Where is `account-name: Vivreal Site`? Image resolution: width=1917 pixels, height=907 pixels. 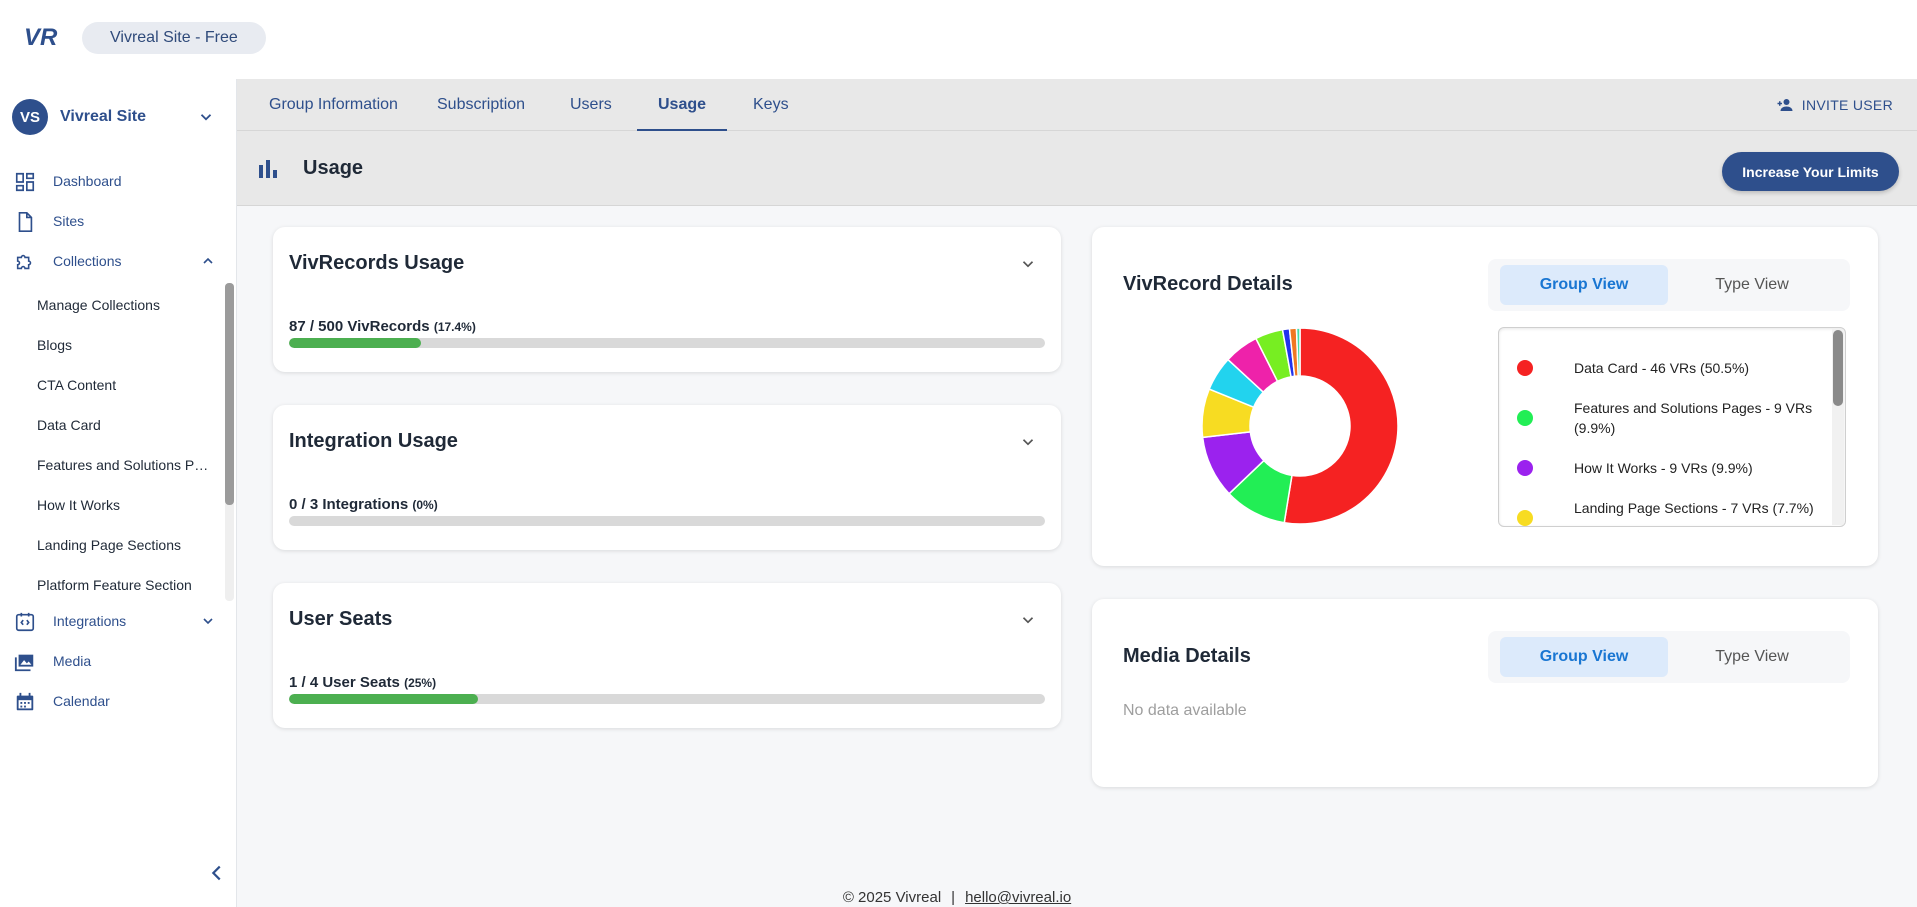
account-name: Vivreal Site is located at coordinates (103, 116).